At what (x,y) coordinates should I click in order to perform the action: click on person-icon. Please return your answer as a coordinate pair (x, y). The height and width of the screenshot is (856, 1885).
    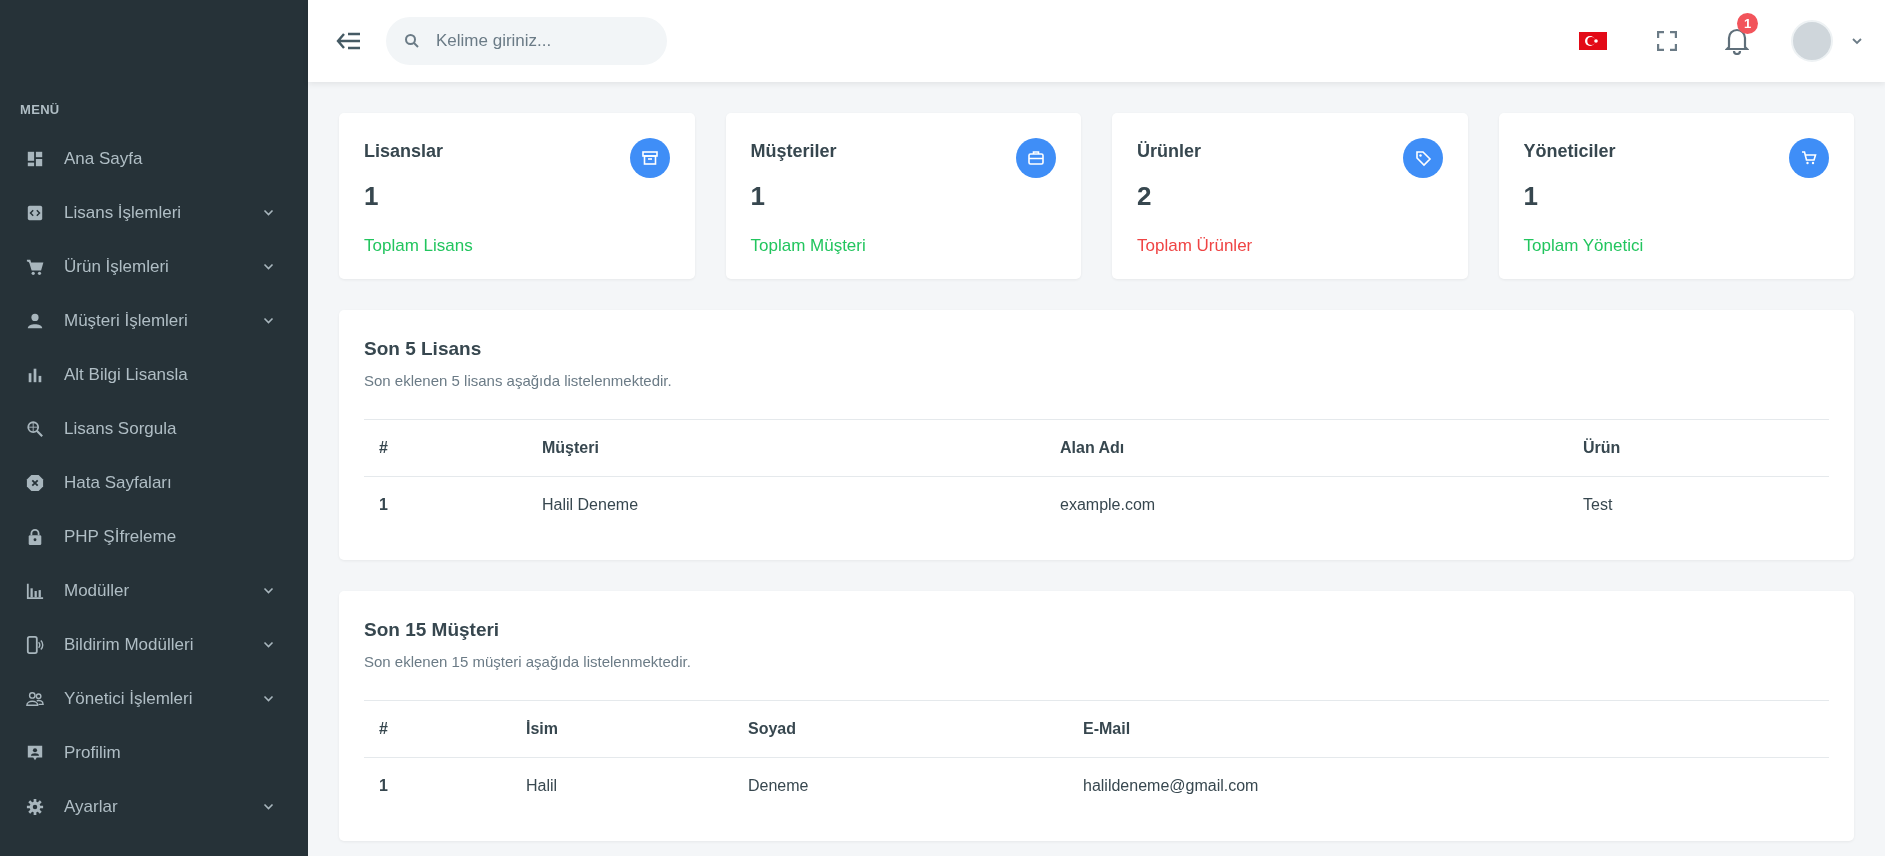
    Looking at the image, I should click on (35, 320).